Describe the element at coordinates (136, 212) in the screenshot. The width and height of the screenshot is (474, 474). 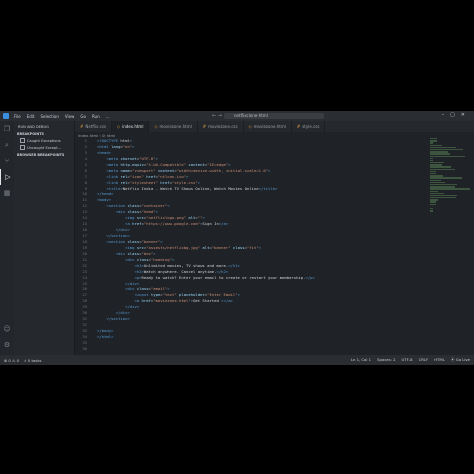
I see `code-text: <div class="head">` at that location.